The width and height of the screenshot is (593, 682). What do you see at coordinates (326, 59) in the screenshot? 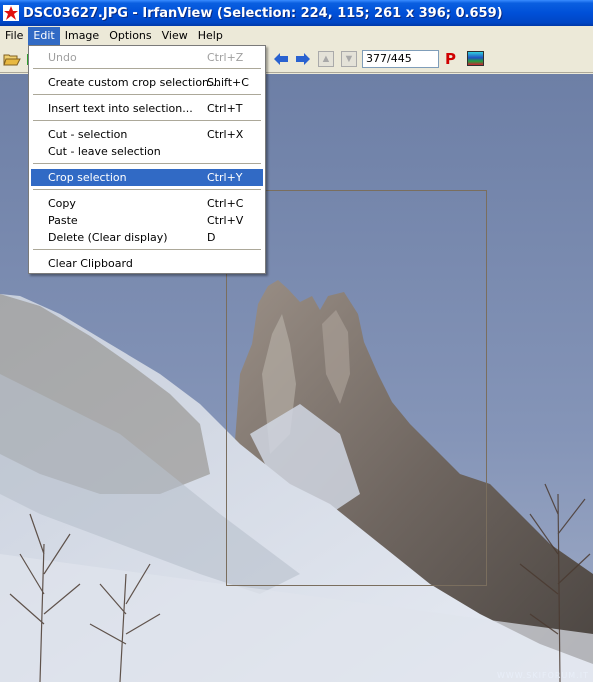
I see `arrow-up-icon: ▲` at bounding box center [326, 59].